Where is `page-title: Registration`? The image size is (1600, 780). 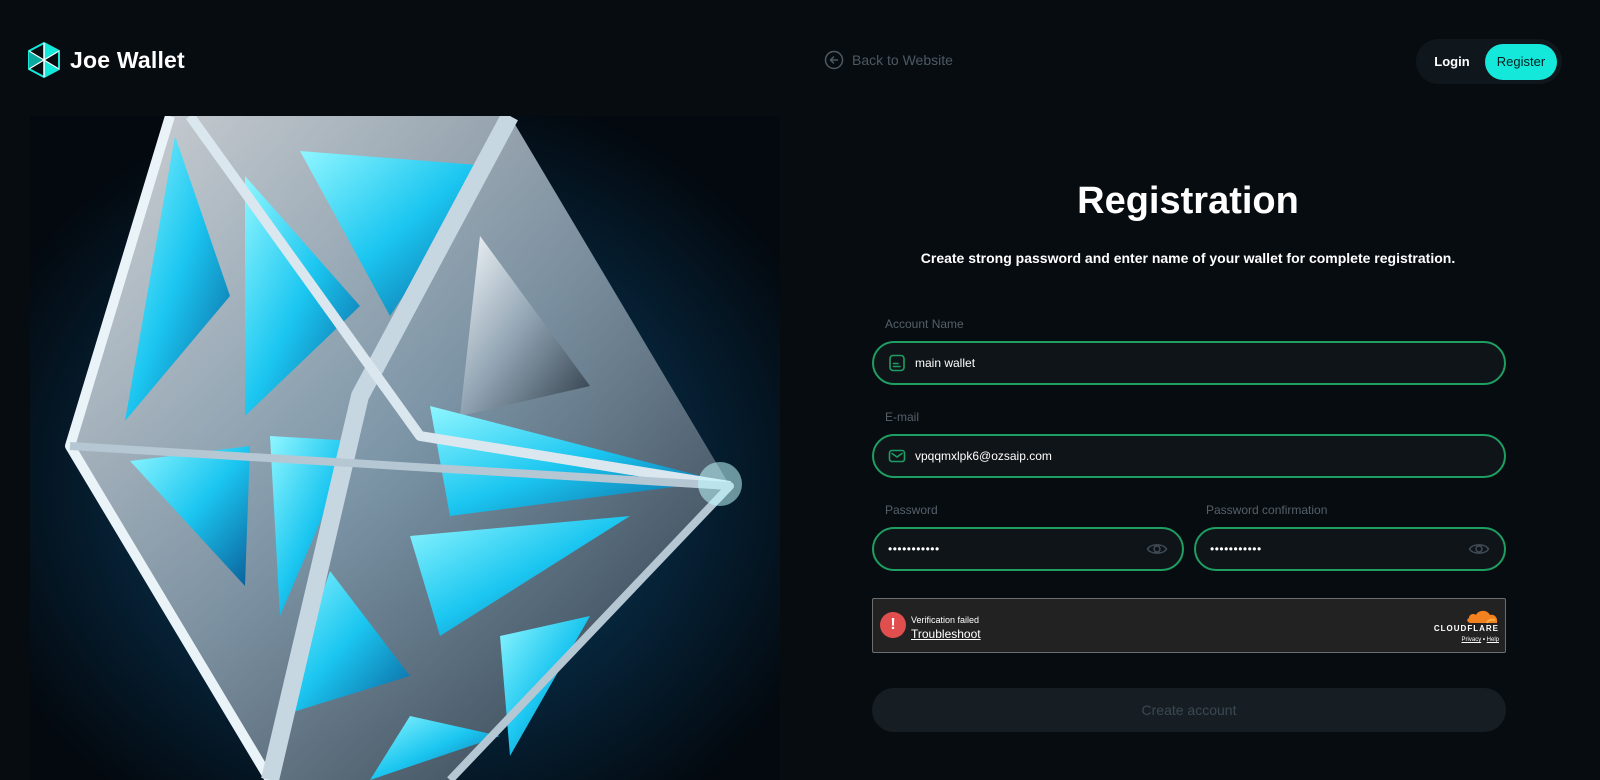
page-title: Registration is located at coordinates (1188, 201).